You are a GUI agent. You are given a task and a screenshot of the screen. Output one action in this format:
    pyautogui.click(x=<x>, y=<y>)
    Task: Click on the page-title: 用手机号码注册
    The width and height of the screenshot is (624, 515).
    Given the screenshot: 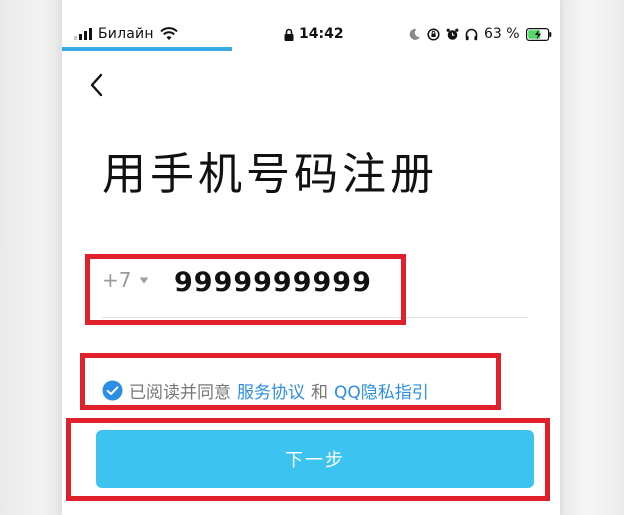 What is the action you would take?
    pyautogui.click(x=270, y=174)
    